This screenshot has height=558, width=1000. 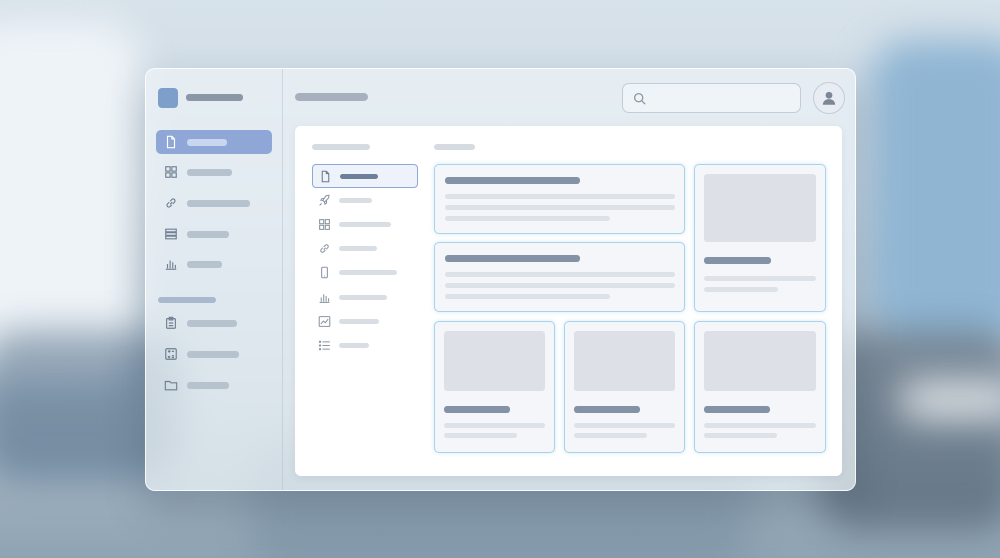 I want to click on sidebar-section-heading-placeholder, so click(x=187, y=300).